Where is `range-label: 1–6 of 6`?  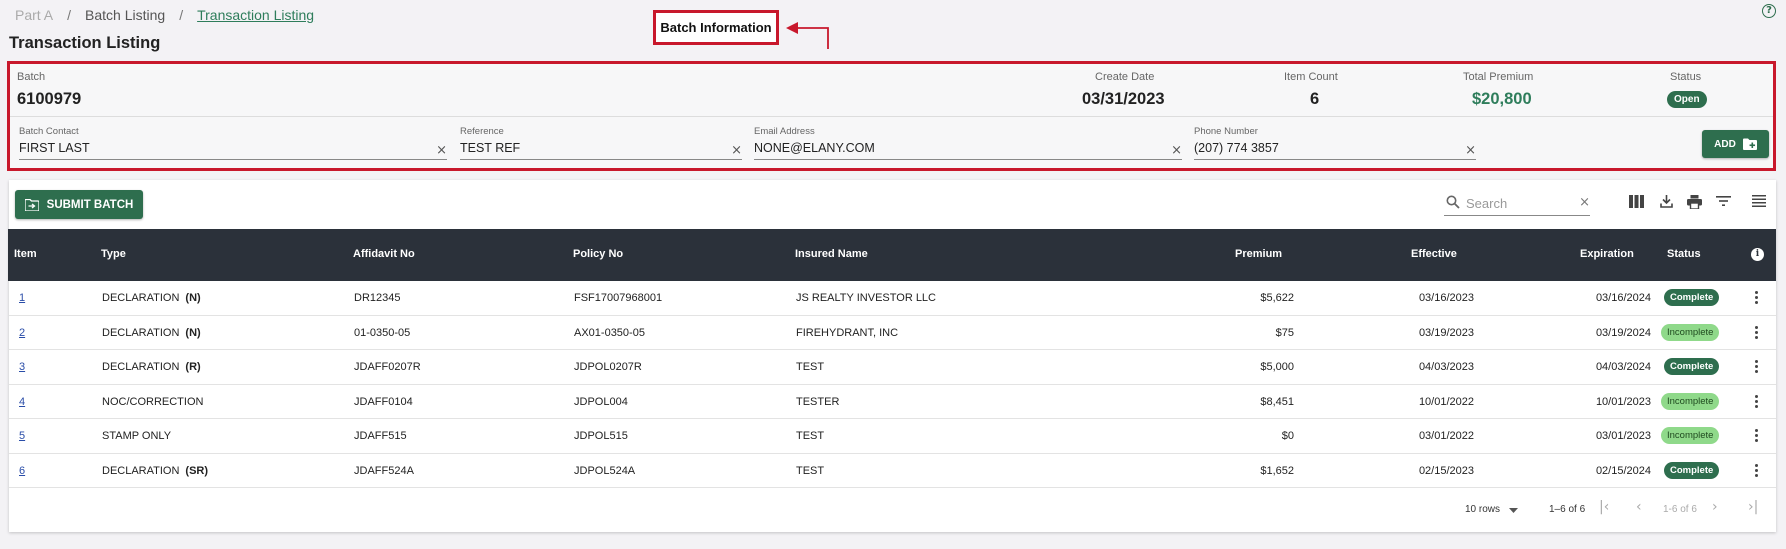 range-label: 1–6 of 6 is located at coordinates (1567, 509).